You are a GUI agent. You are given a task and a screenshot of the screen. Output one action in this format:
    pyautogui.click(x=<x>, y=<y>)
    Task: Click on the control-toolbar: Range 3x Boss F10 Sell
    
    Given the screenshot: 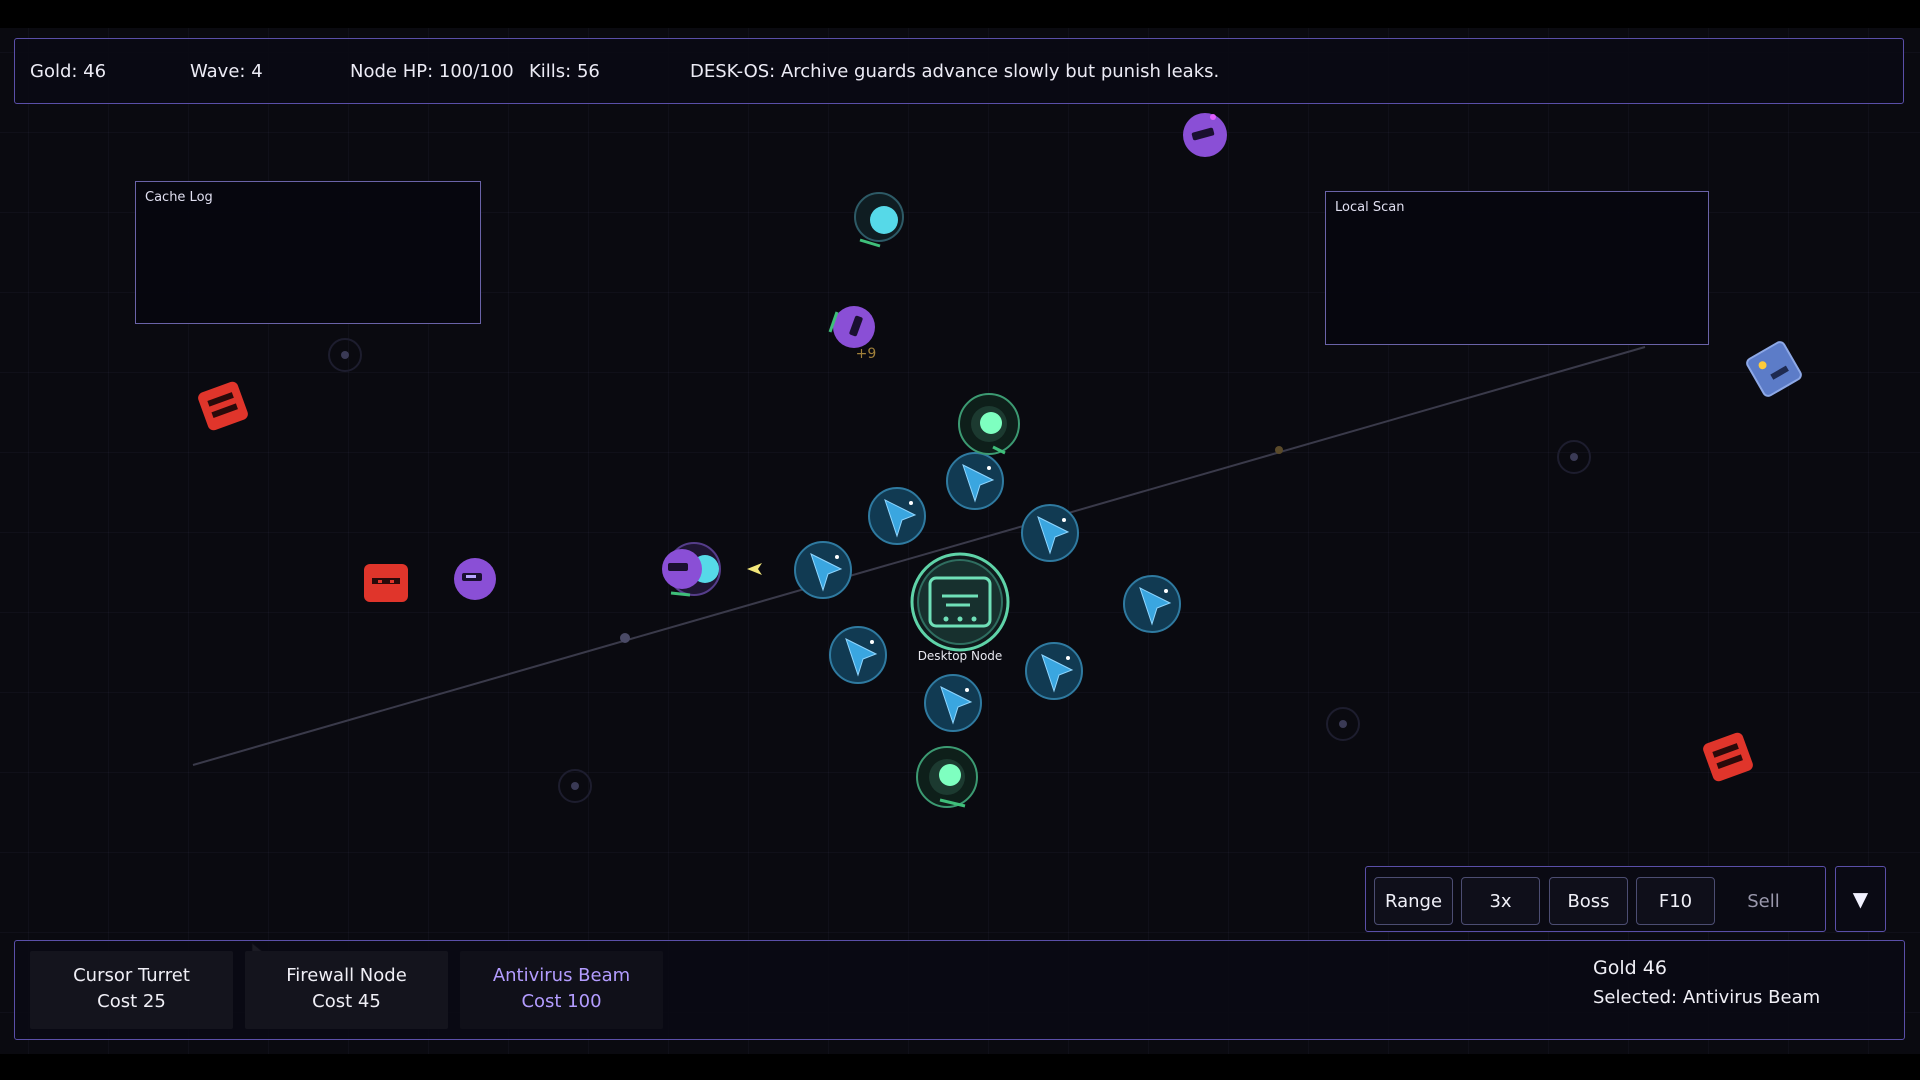 What is the action you would take?
    pyautogui.click(x=1595, y=899)
    